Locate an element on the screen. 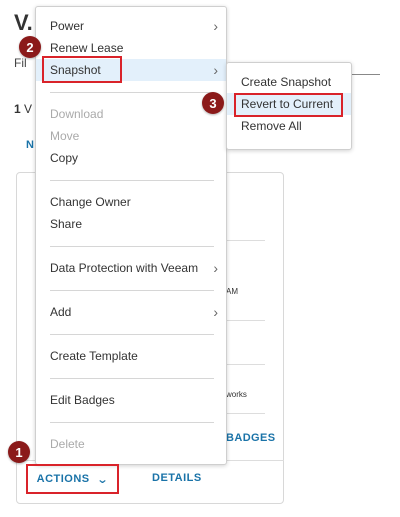  vm-count: 1 V is located at coordinates (23, 109).